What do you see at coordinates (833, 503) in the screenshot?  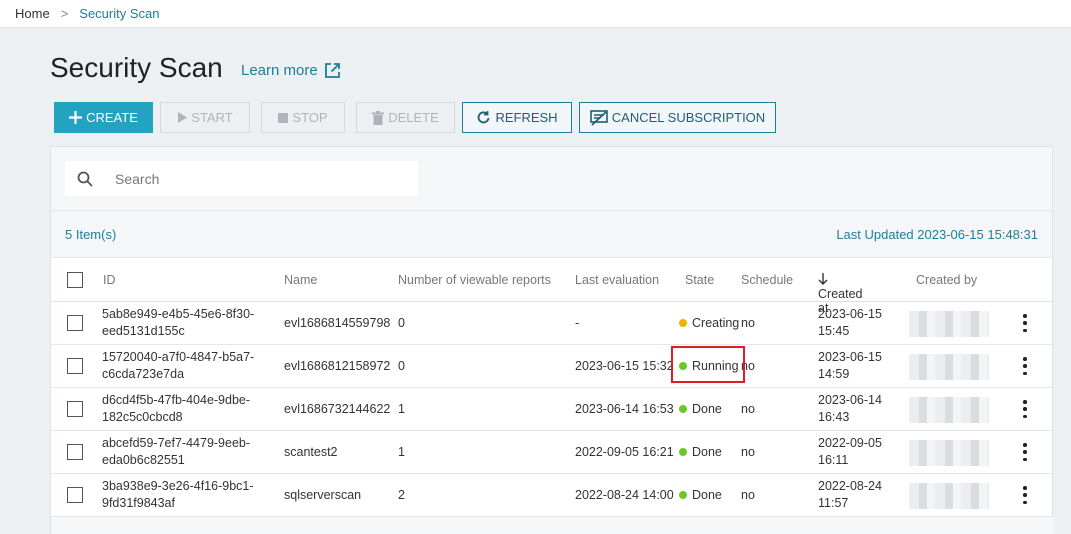 I see `row-created-time: 11:57` at bounding box center [833, 503].